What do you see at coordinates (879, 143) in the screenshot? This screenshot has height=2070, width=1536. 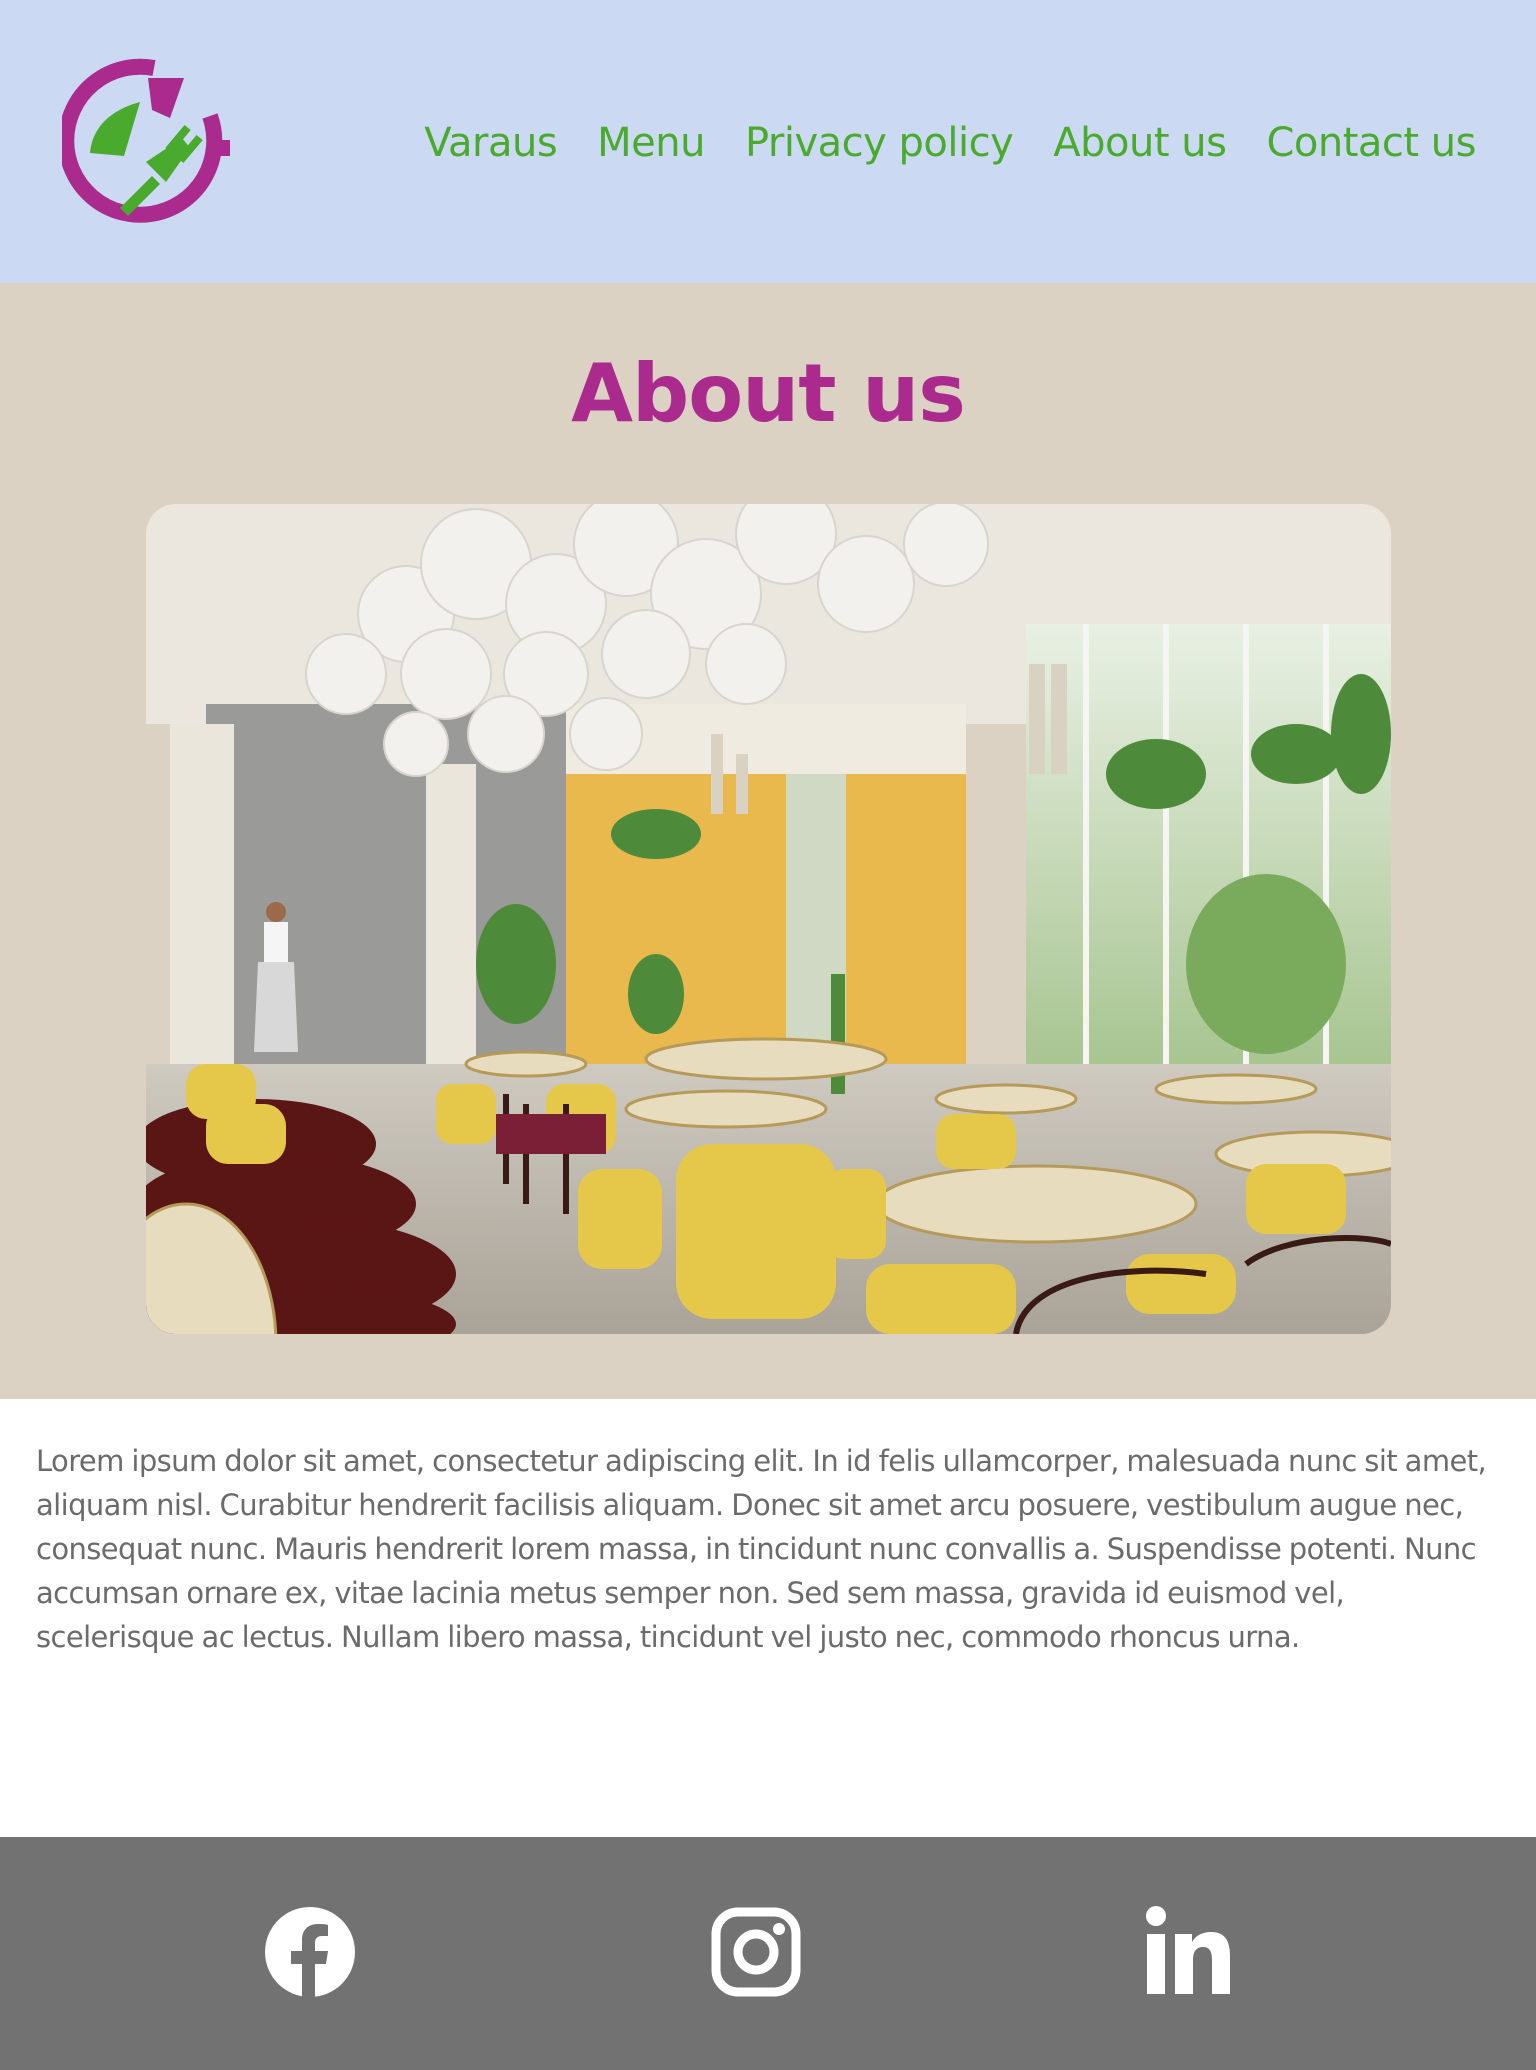 I see `nav-link-privacy-policy: Privacy policy` at bounding box center [879, 143].